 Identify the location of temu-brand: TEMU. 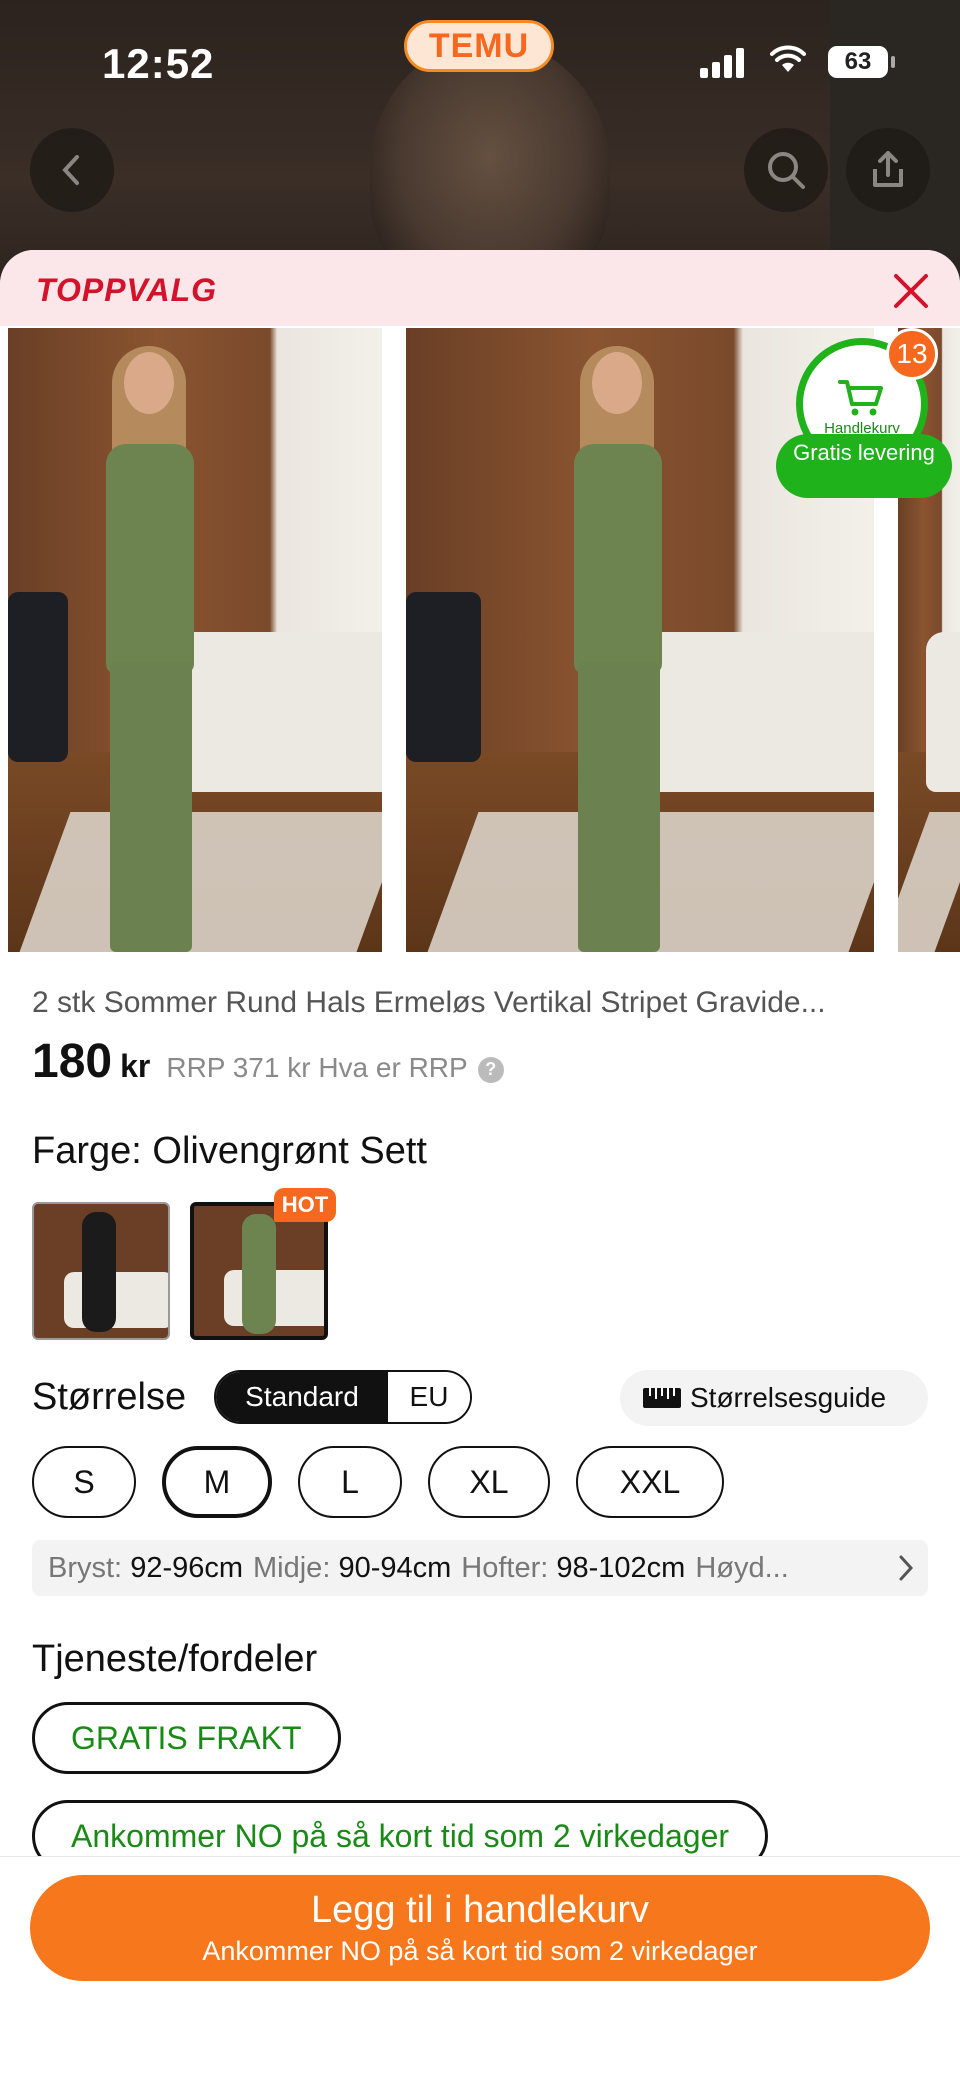
(479, 45).